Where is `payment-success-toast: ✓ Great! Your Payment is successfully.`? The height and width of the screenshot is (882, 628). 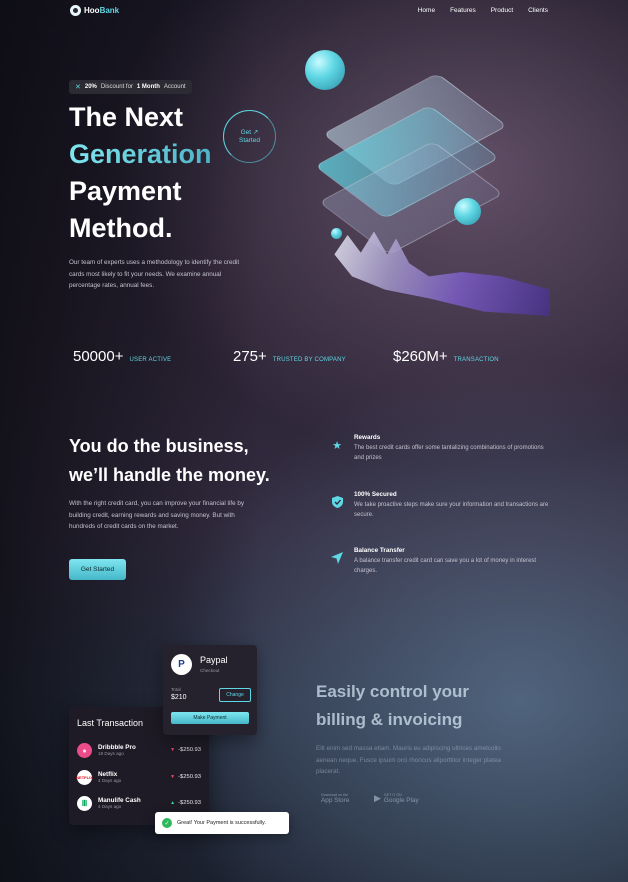
payment-success-toast: ✓ Great! Your Payment is successfully. is located at coordinates (222, 823).